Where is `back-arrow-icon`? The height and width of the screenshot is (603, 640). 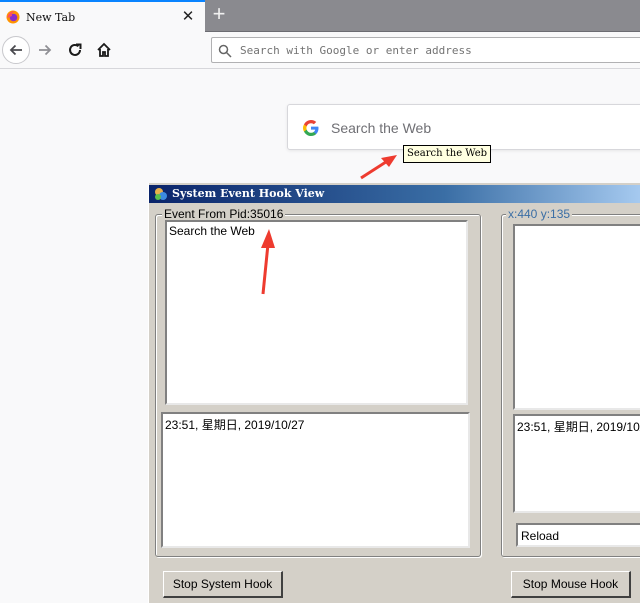
back-arrow-icon is located at coordinates (15, 50).